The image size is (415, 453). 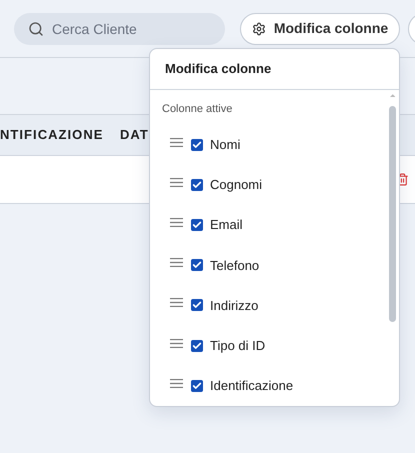 What do you see at coordinates (234, 305) in the screenshot?
I see `column-label: Indirizzo` at bounding box center [234, 305].